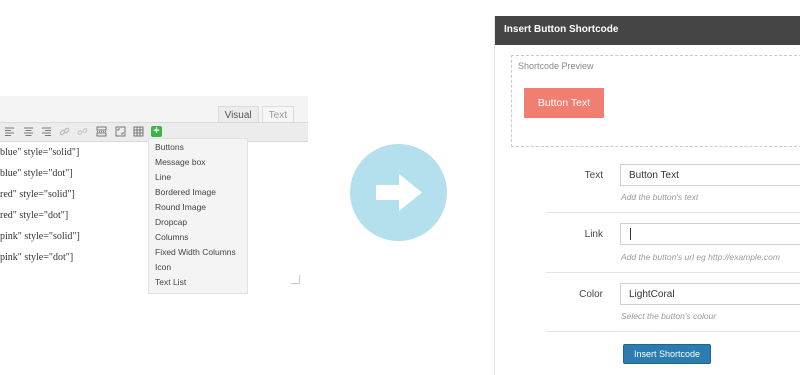 The image size is (800, 375). Describe the element at coordinates (655, 101) in the screenshot. I see `shortcode-preview: Shortcode Preview Button Text` at that location.